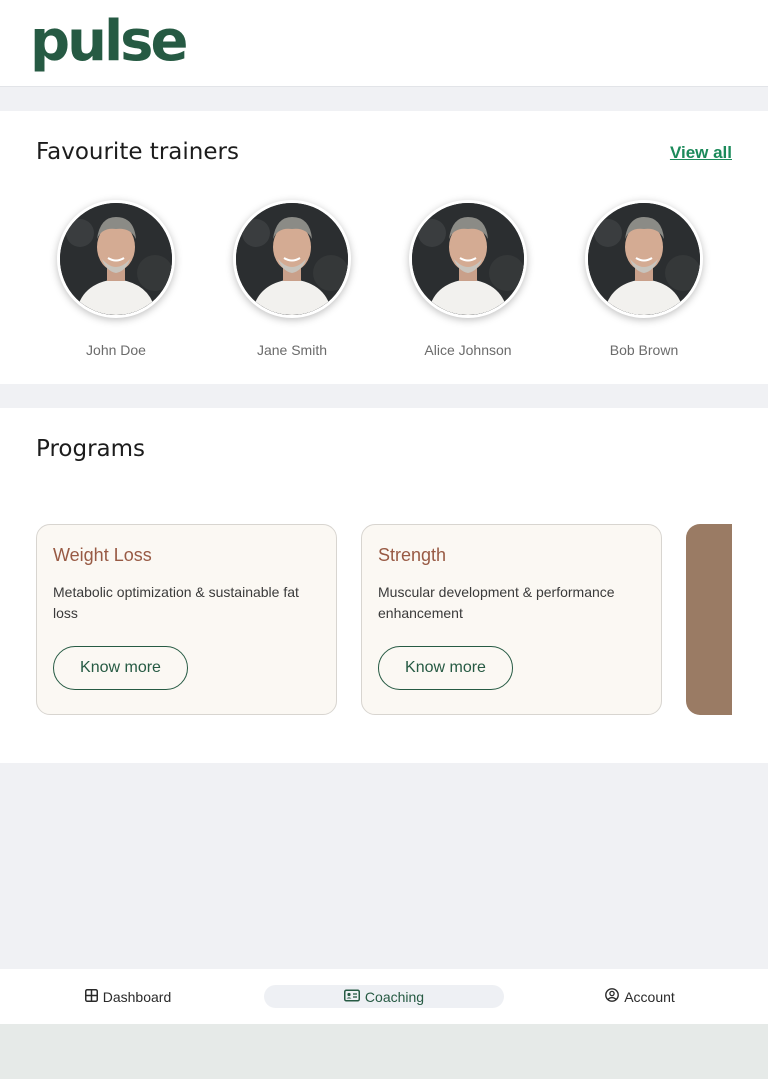 The height and width of the screenshot is (1079, 768). I want to click on section-title-trainers: Favourite trainers, so click(137, 152).